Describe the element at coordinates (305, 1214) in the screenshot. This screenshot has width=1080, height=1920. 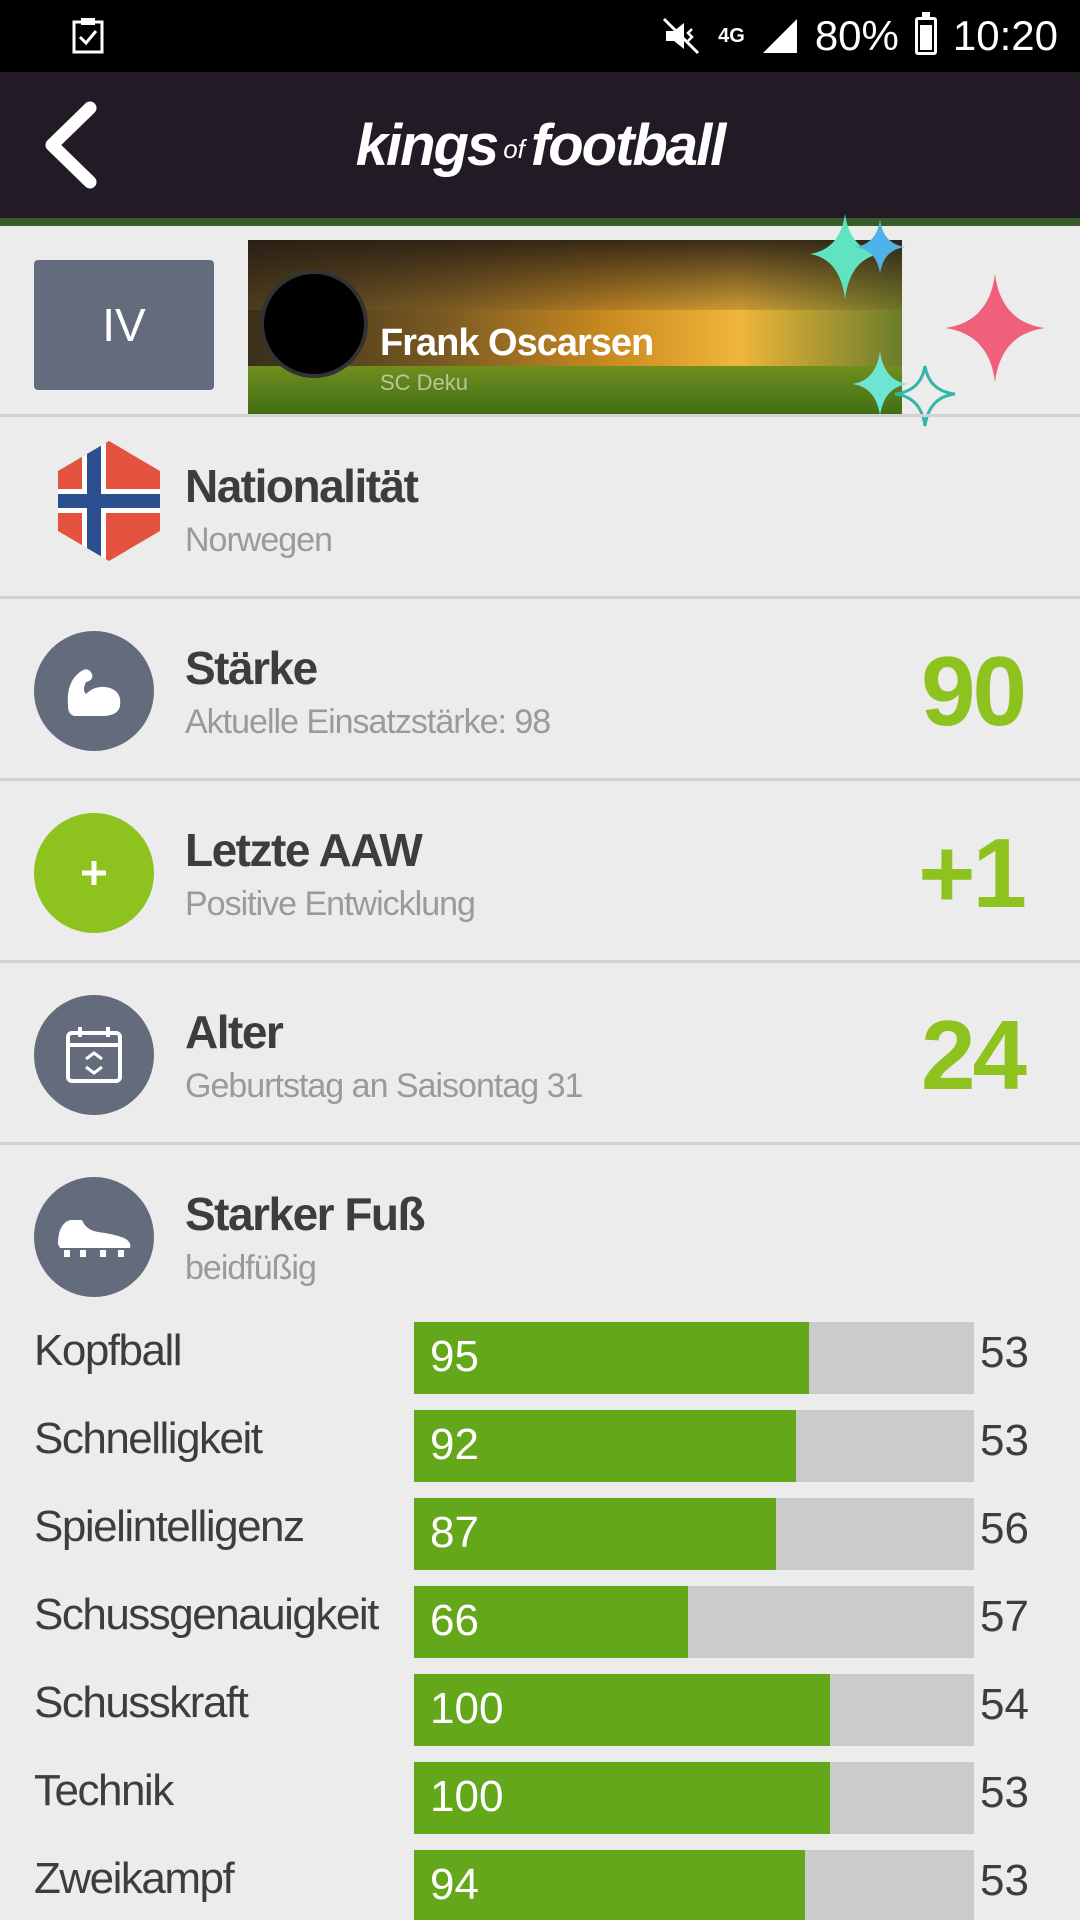
I see `strong-foot-title: Starker Fuß` at that location.